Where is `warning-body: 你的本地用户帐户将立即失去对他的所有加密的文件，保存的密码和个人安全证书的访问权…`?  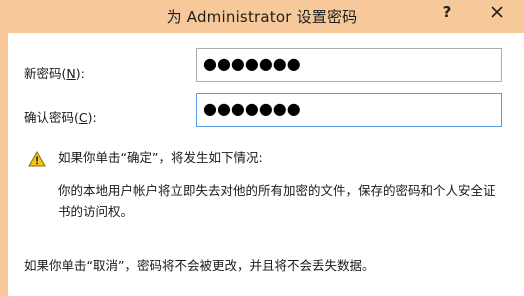
warning-body: 你的本地用户帐户将立即失去对他的所有加密的文件，保存的密码和个人安全证书的访问权… is located at coordinates (277, 201).